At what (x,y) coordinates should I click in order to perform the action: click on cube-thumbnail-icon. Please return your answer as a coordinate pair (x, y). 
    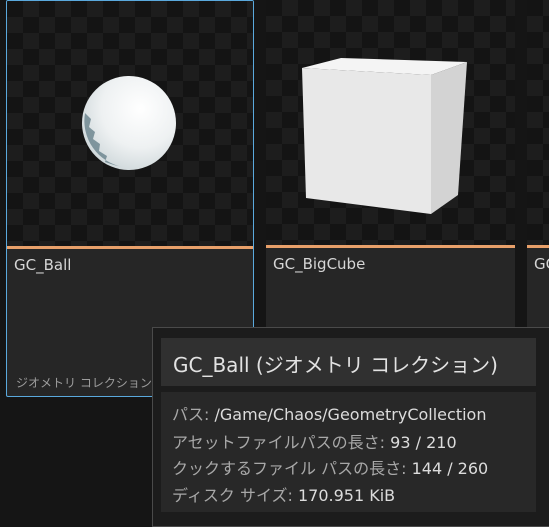
    Looking at the image, I should click on (384, 136).